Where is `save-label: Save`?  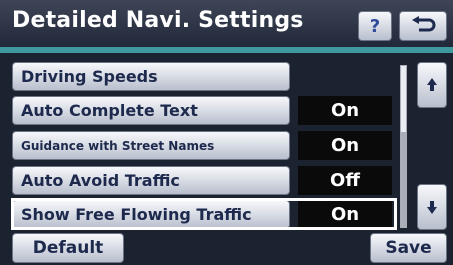
save-label: Save is located at coordinates (408, 248).